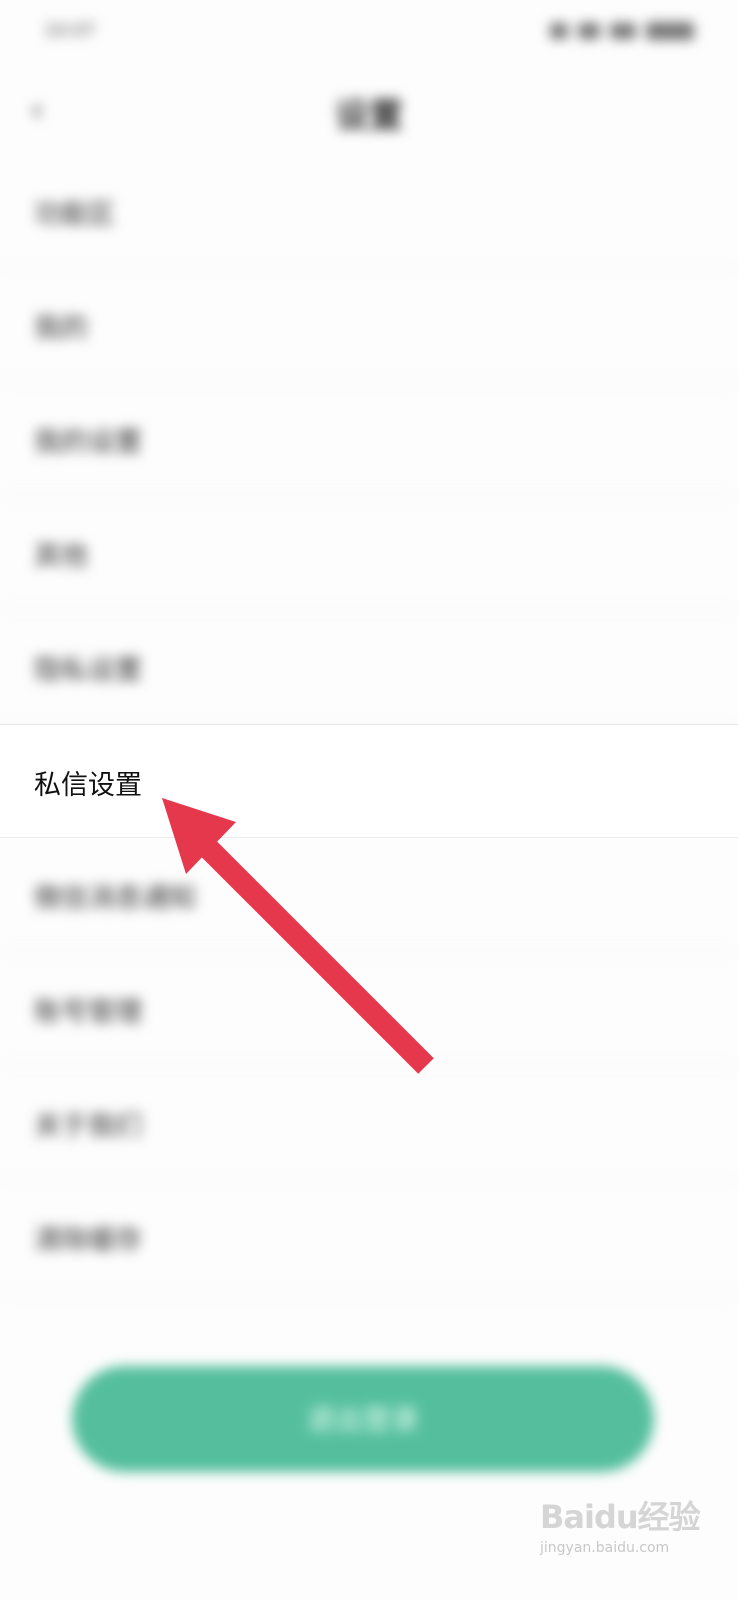 The height and width of the screenshot is (1600, 738). What do you see at coordinates (74, 214) in the screenshot?
I see `settings-row-label: 功能区` at bounding box center [74, 214].